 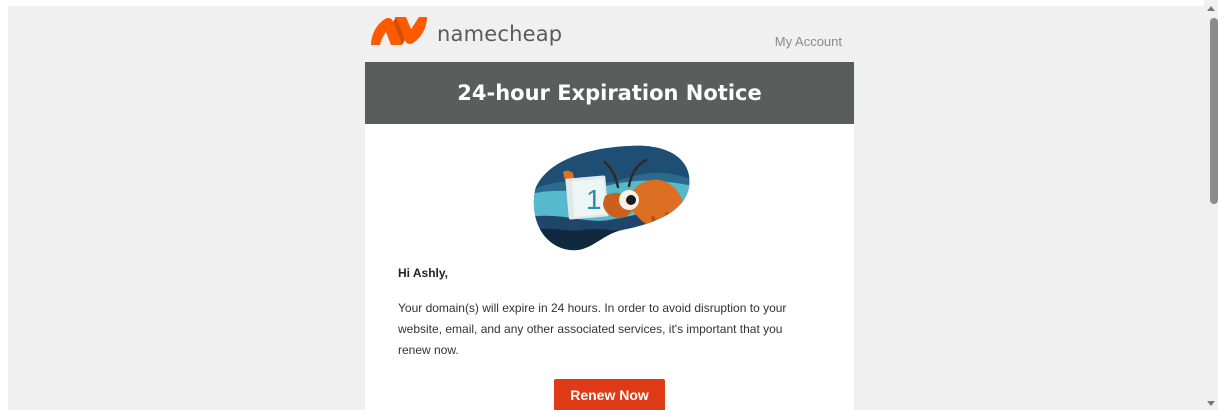 I want to click on ant-mascot-illustration: 1, so click(x=611, y=198).